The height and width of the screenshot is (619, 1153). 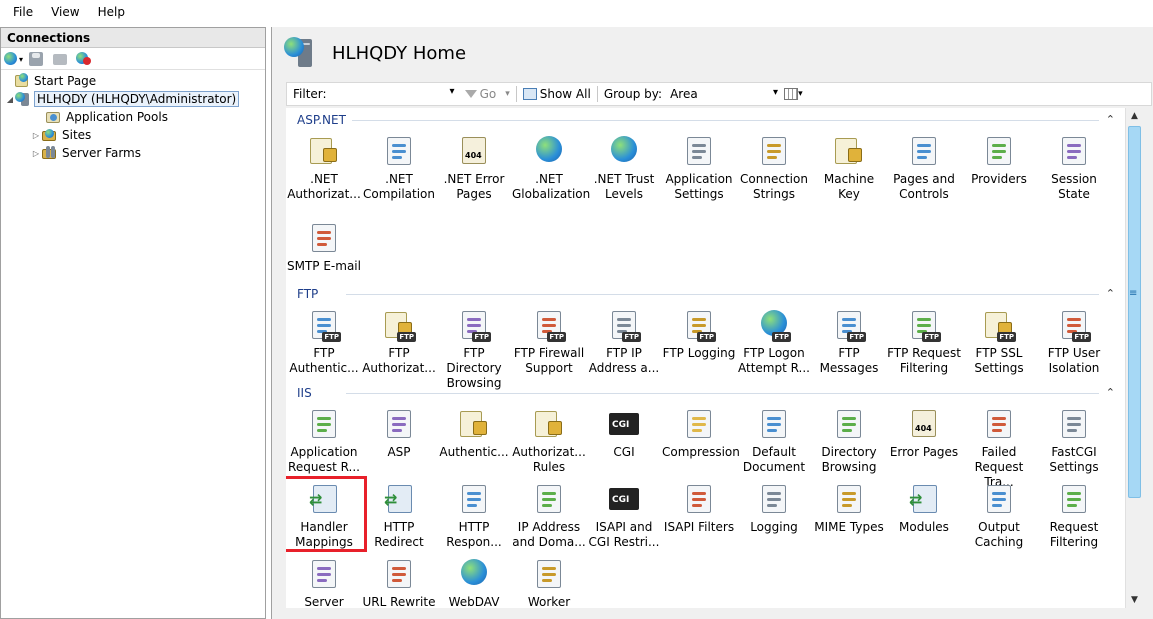 What do you see at coordinates (10, 99) in the screenshot?
I see `collapse-arrow-icon: ◢` at bounding box center [10, 99].